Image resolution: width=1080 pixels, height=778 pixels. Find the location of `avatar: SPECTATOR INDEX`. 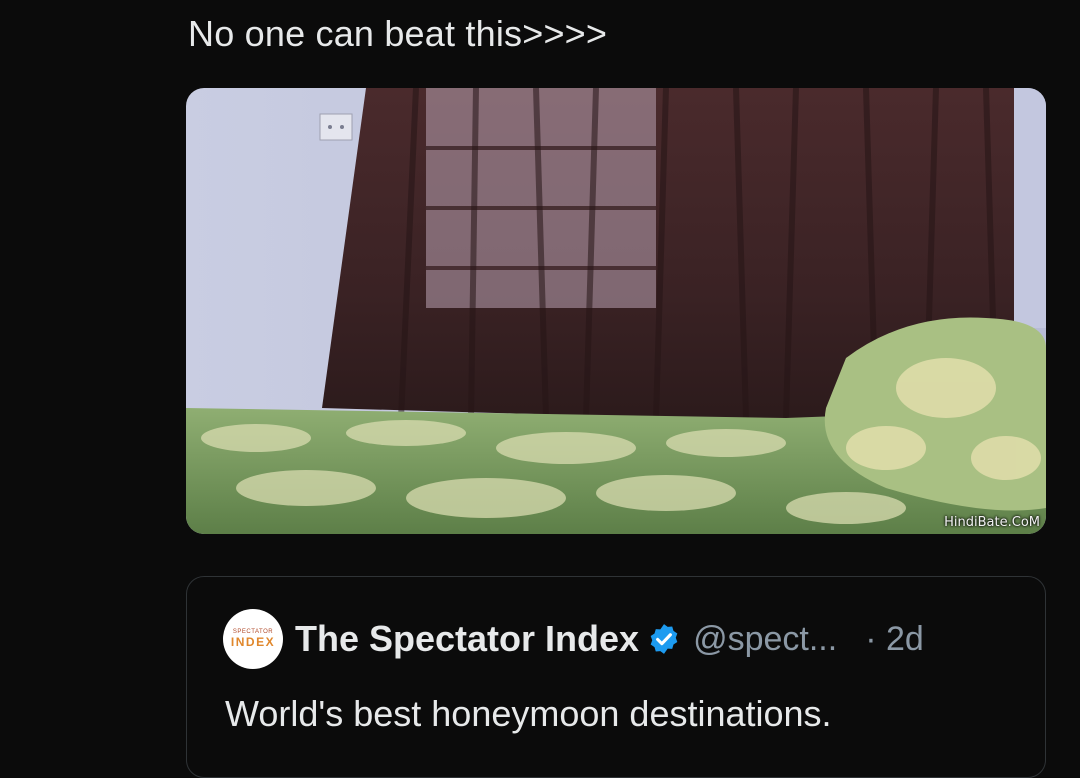

avatar: SPECTATOR INDEX is located at coordinates (253, 639).